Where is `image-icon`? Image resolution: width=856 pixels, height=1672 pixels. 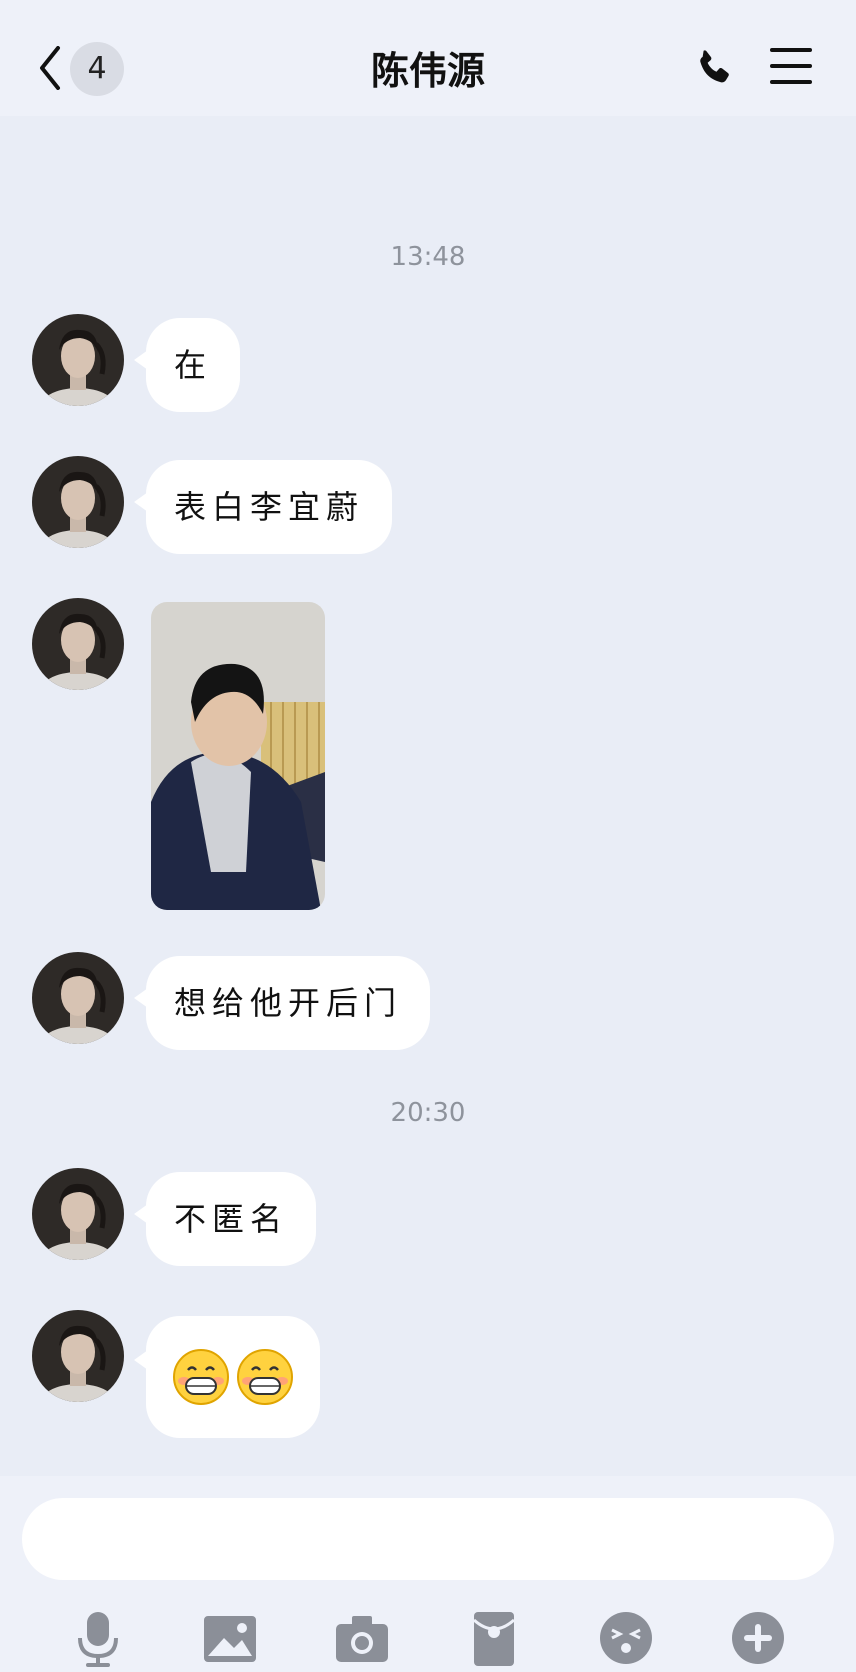 image-icon is located at coordinates (230, 1638).